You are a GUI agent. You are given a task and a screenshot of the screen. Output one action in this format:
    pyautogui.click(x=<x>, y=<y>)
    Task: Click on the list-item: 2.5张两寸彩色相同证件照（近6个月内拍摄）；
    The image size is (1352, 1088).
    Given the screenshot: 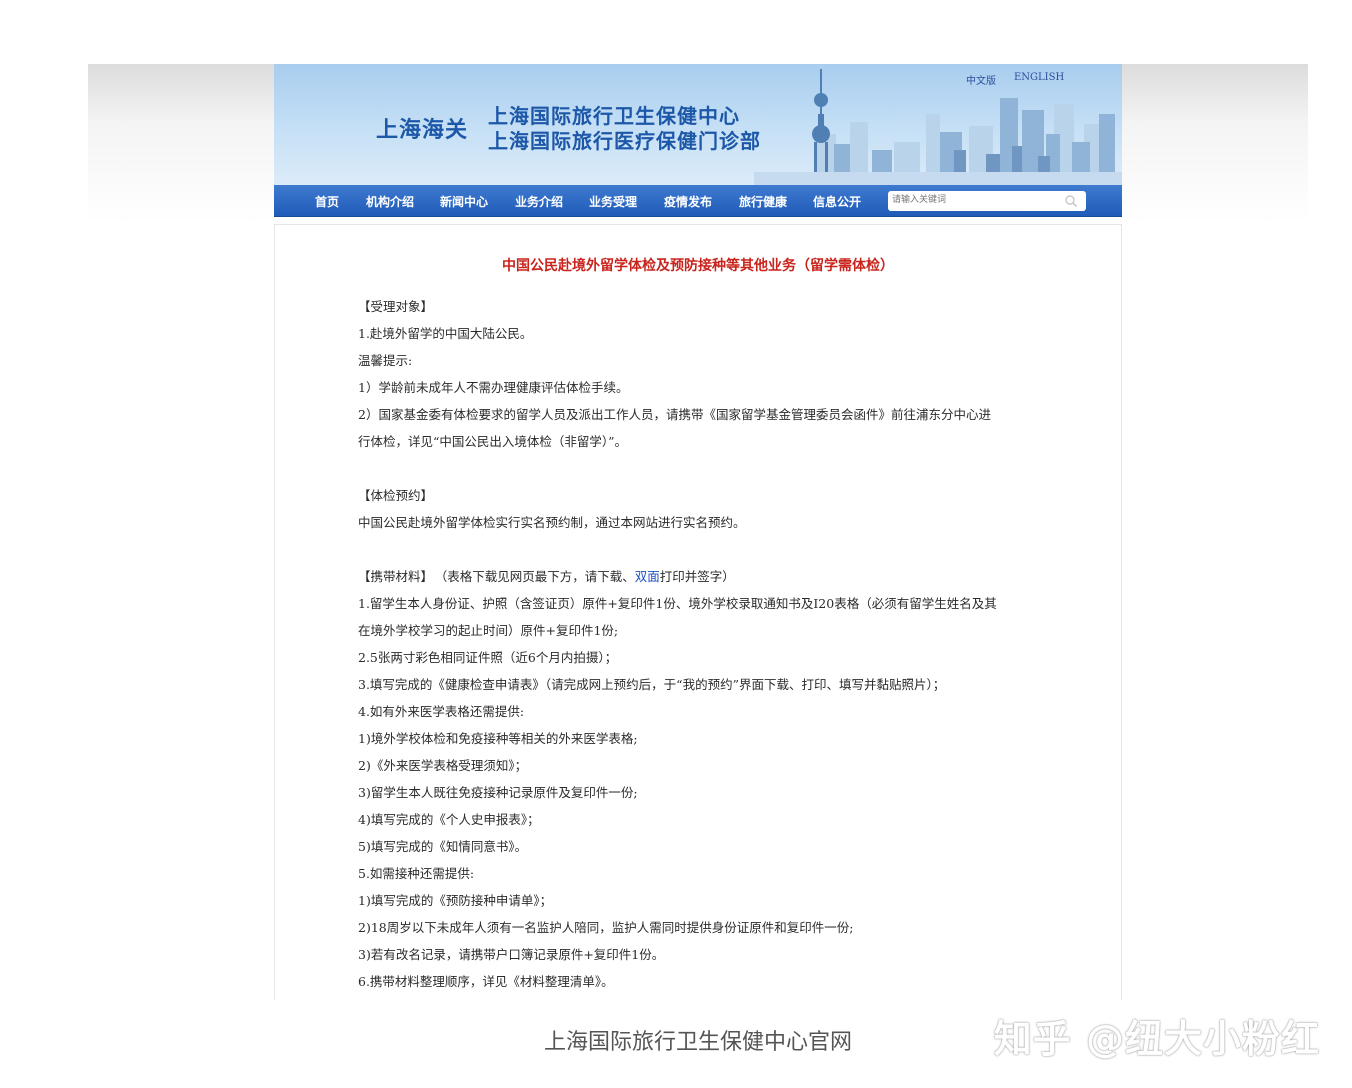 What is the action you would take?
    pyautogui.click(x=488, y=657)
    